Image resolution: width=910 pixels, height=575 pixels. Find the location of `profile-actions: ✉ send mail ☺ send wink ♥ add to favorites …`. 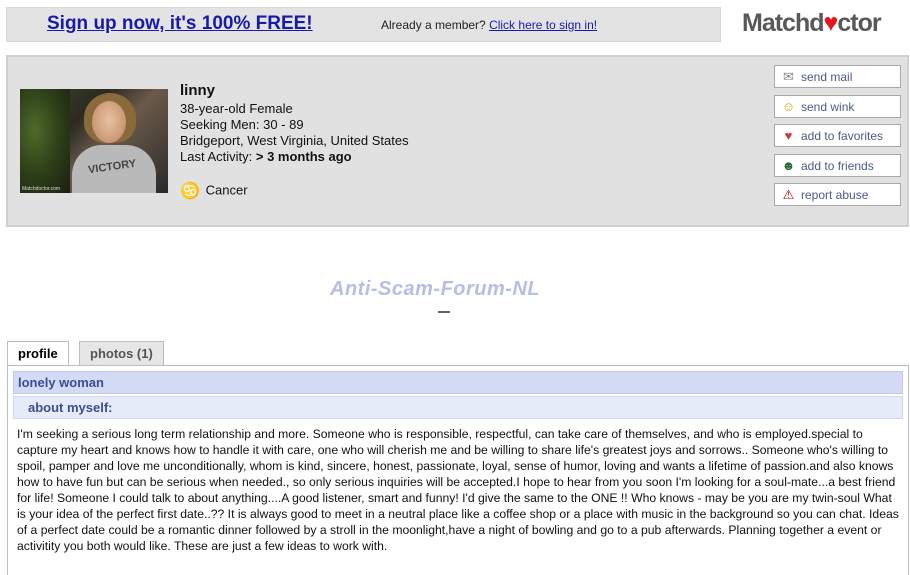

profile-actions: ✉ send mail ☺ send wink ♥ add to favorites … is located at coordinates (837, 139).